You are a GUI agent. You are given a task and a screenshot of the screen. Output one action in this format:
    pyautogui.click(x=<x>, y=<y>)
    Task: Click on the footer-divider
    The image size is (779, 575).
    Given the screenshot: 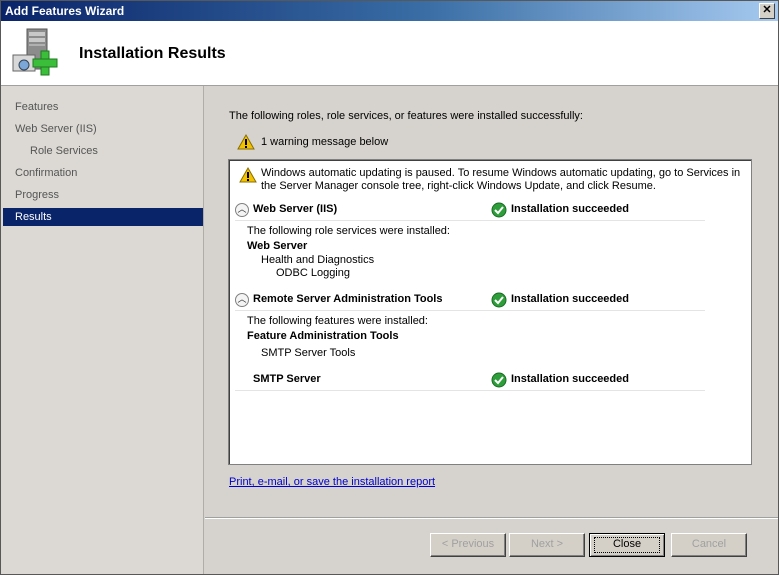 What is the action you would take?
    pyautogui.click(x=491, y=518)
    